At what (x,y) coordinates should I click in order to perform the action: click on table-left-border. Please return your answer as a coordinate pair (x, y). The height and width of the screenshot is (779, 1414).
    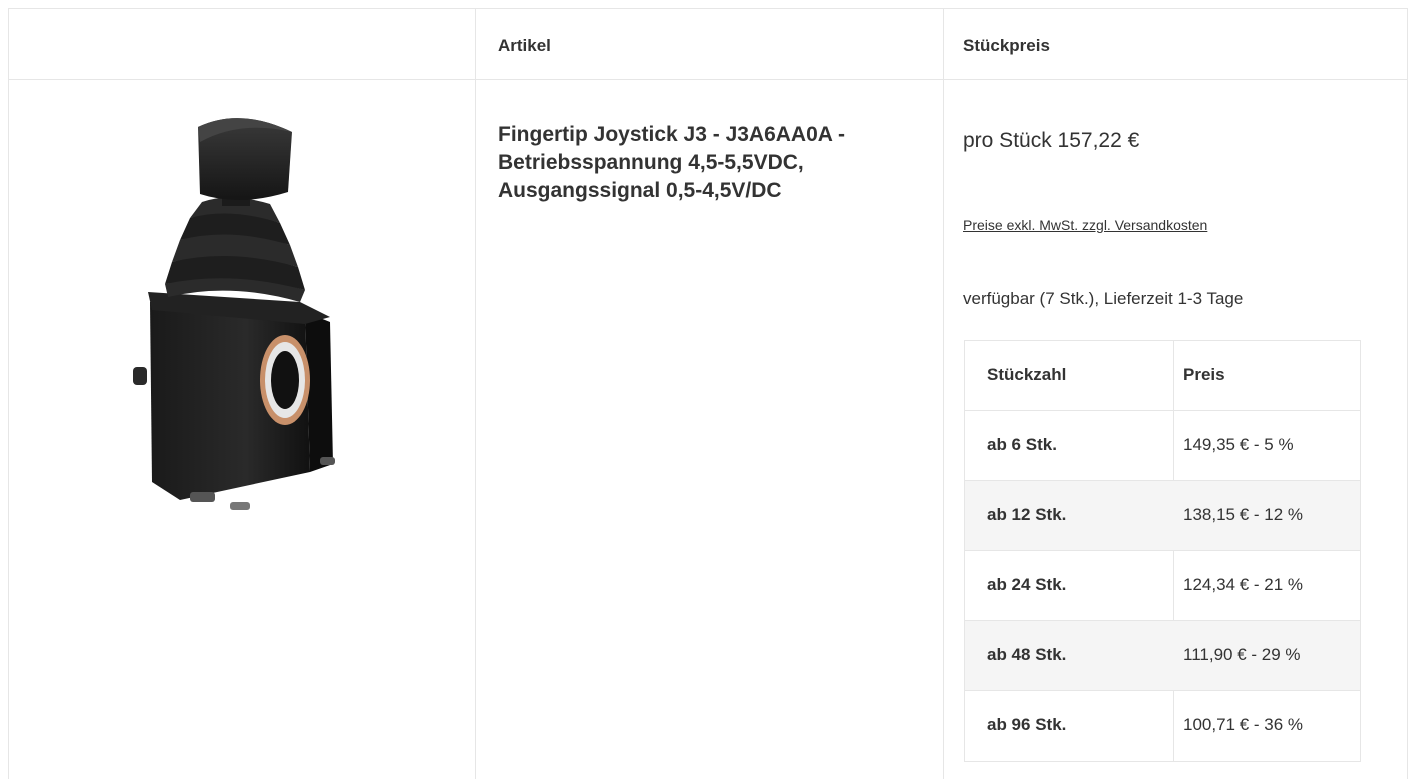
    Looking at the image, I should click on (8, 393).